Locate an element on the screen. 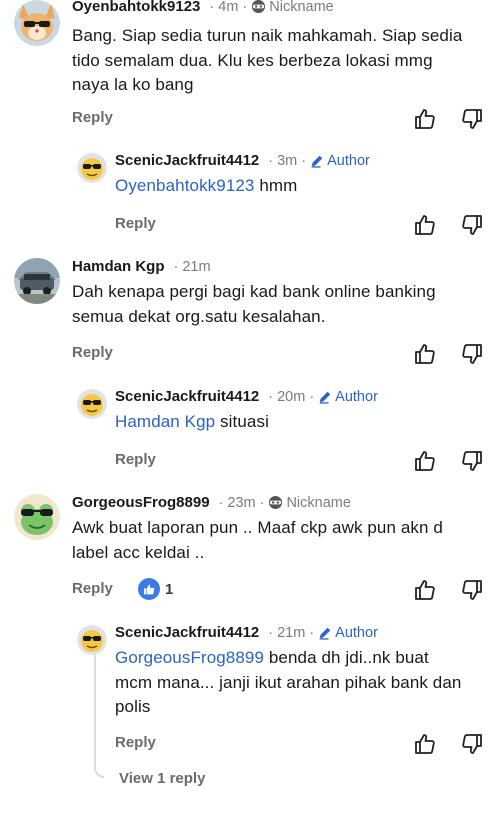  username: Oyenbahtokk9123 is located at coordinates (136, 7).